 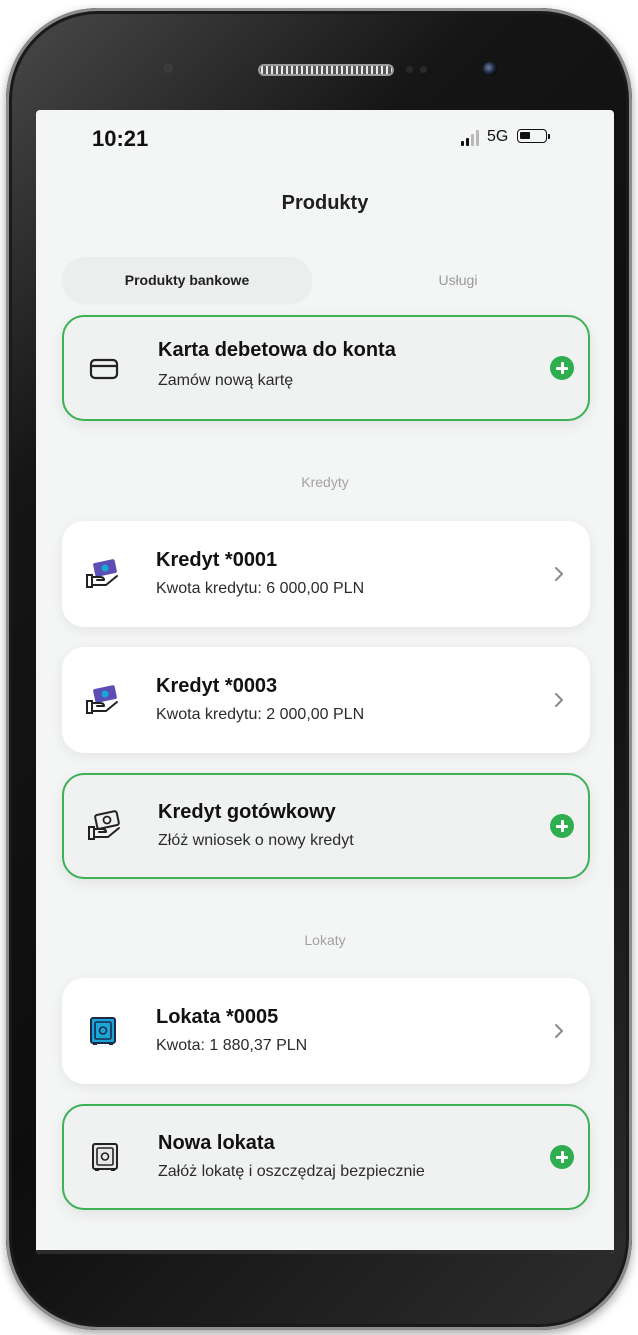 What do you see at coordinates (326, 70) in the screenshot?
I see `earpiece-speaker` at bounding box center [326, 70].